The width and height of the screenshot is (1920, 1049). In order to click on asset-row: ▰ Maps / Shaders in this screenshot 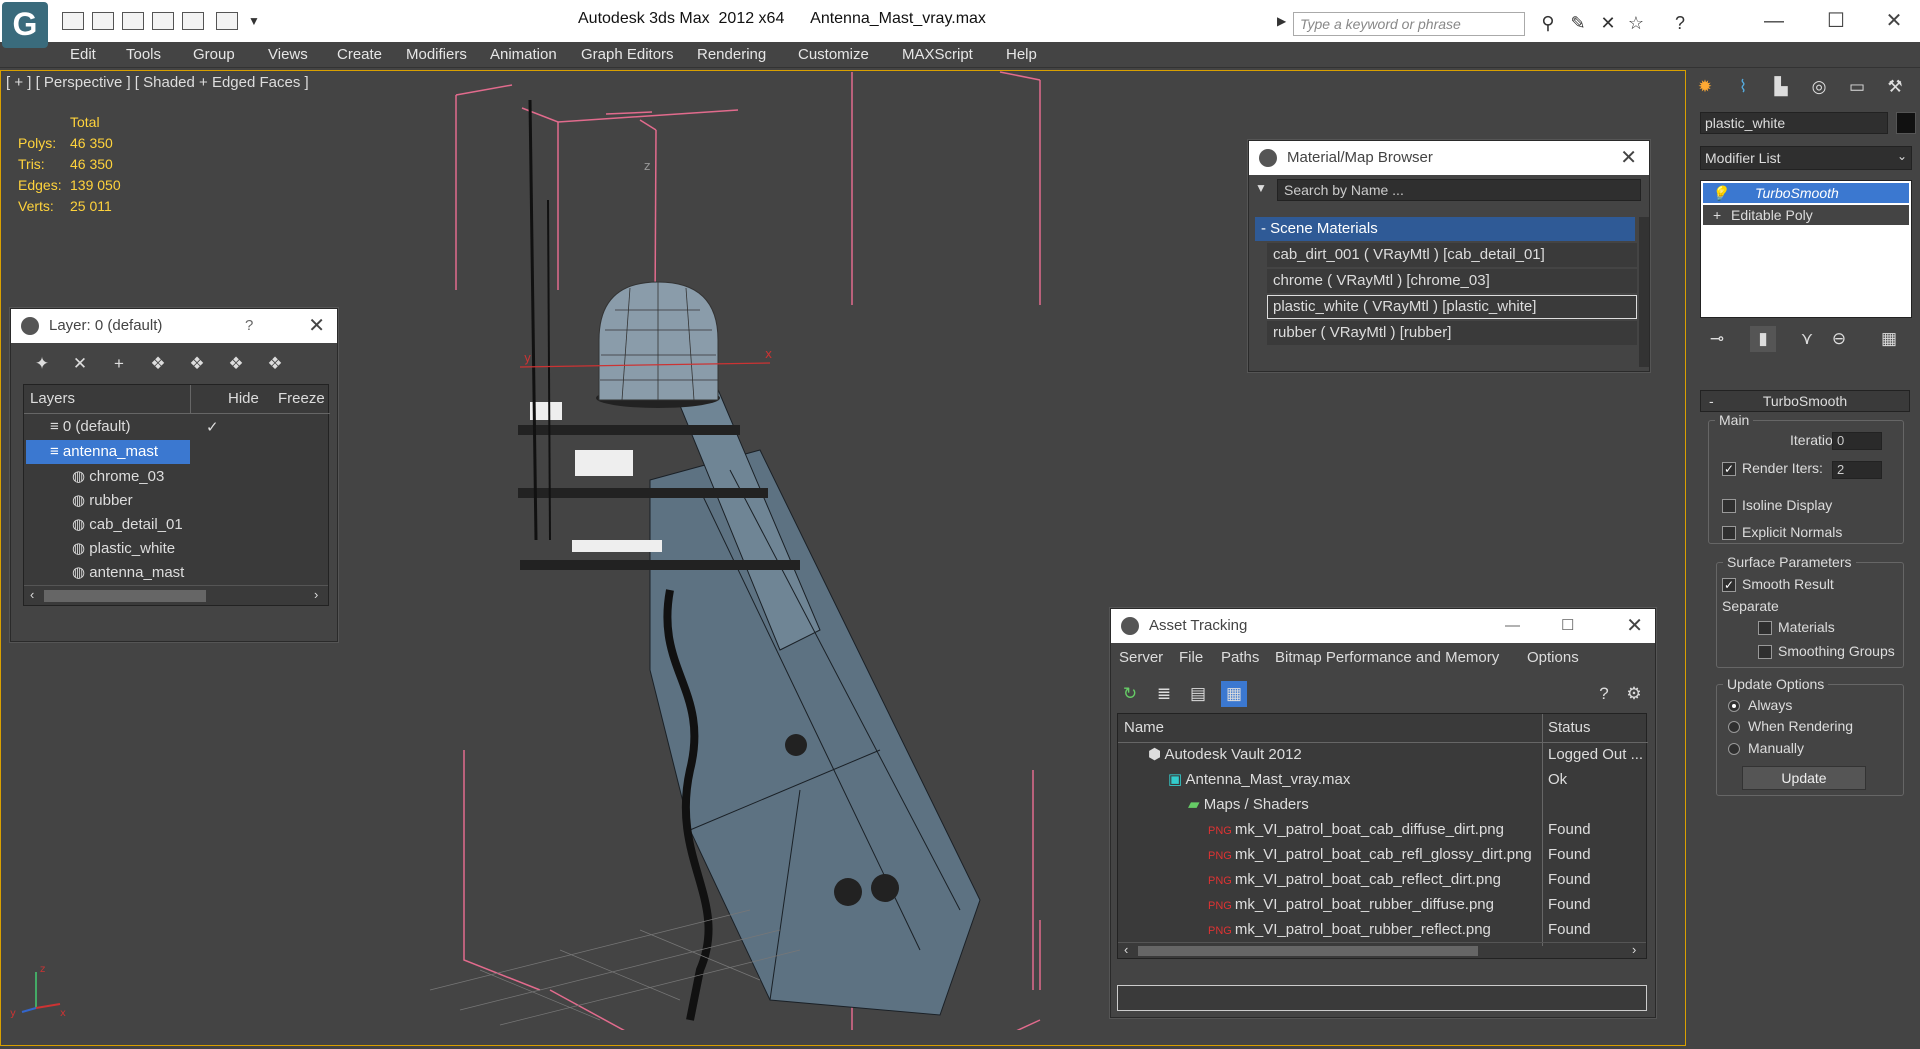, I will do `click(1248, 805)`.